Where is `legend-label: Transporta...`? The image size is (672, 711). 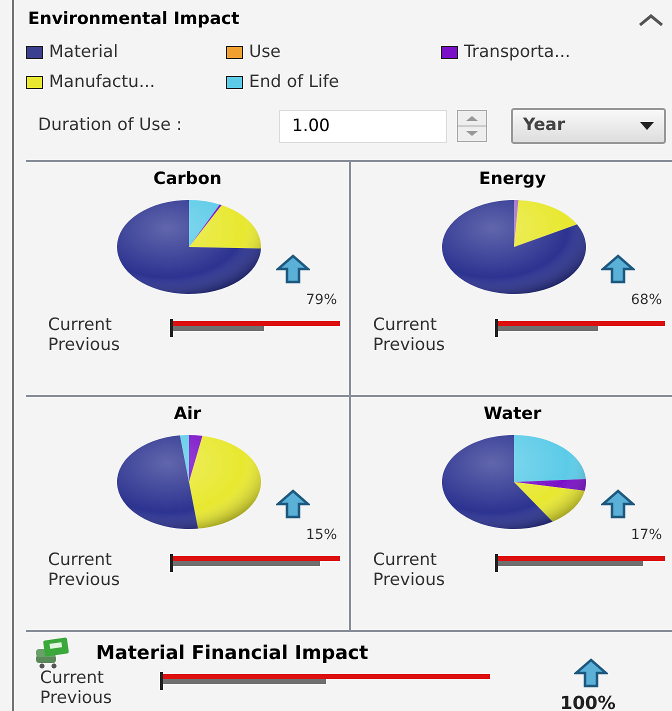
legend-label: Transporta... is located at coordinates (517, 52).